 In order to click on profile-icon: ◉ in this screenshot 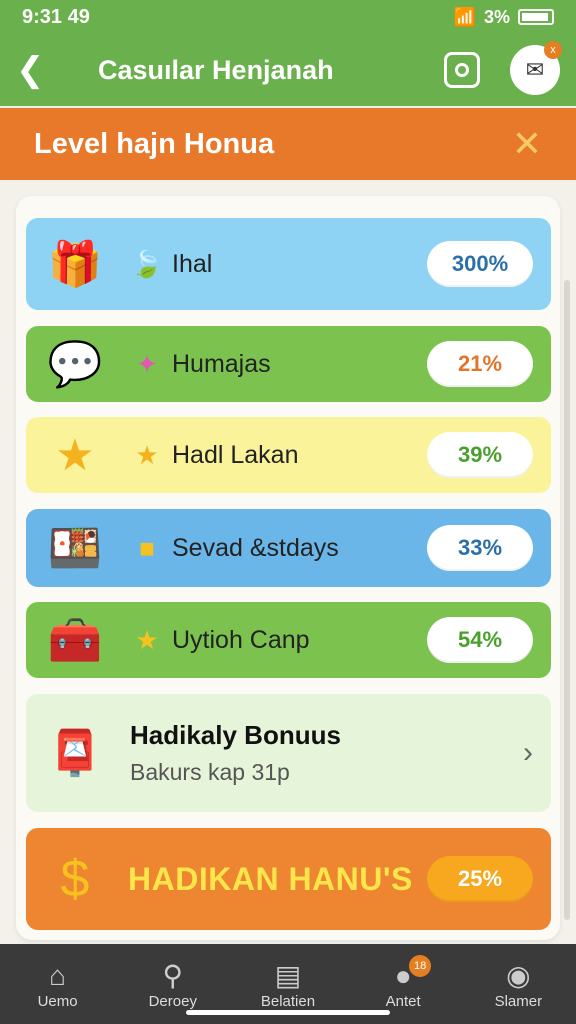, I will do `click(518, 975)`.